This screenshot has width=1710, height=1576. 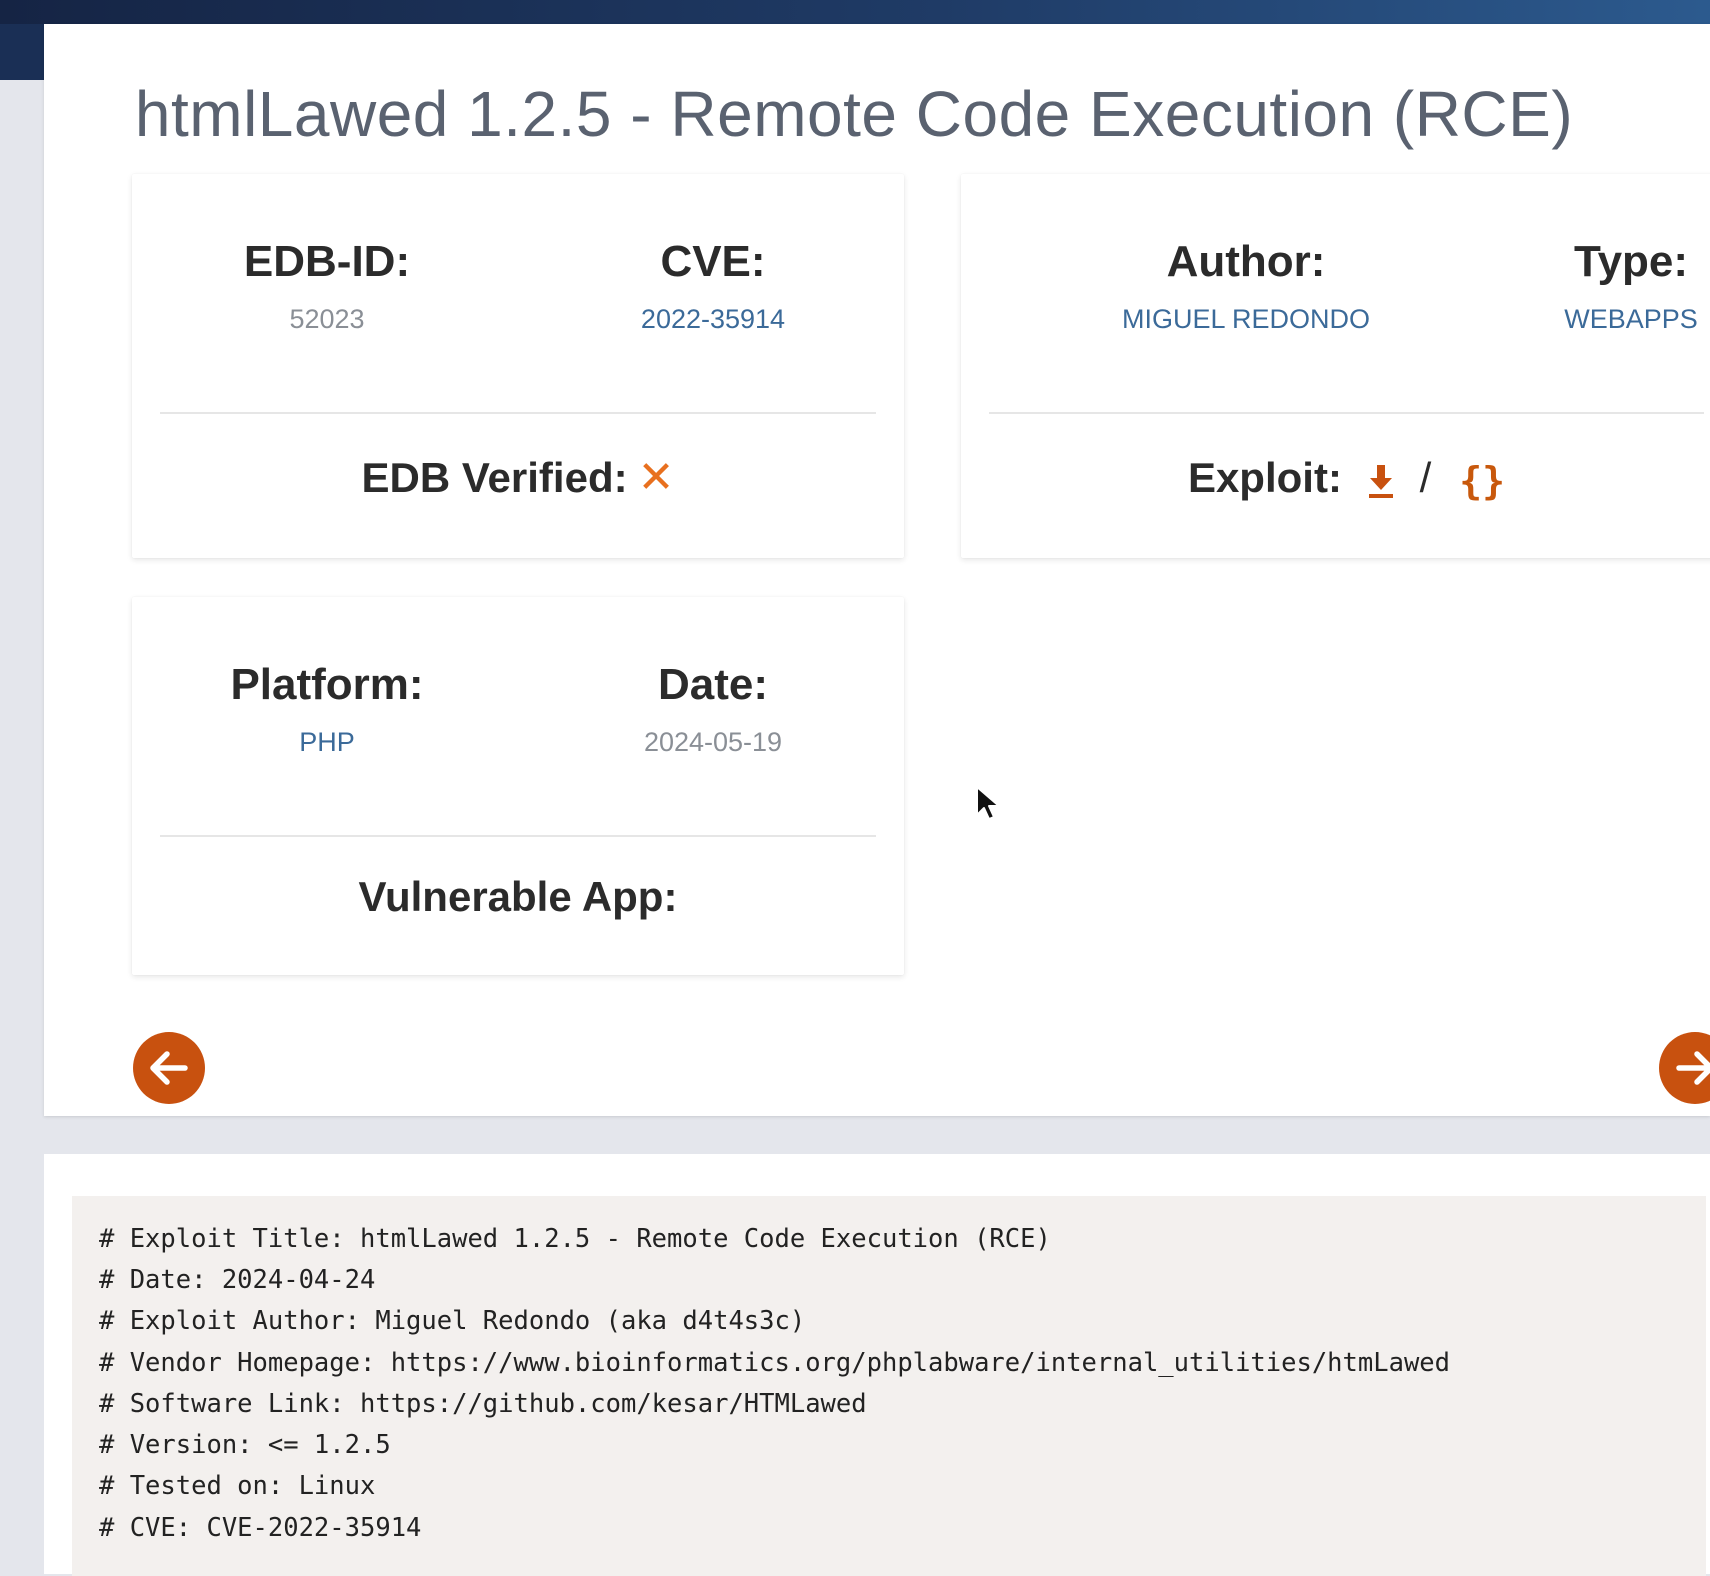 I want to click on vulnerable-app-row: Vulnerable App:, so click(x=518, y=897).